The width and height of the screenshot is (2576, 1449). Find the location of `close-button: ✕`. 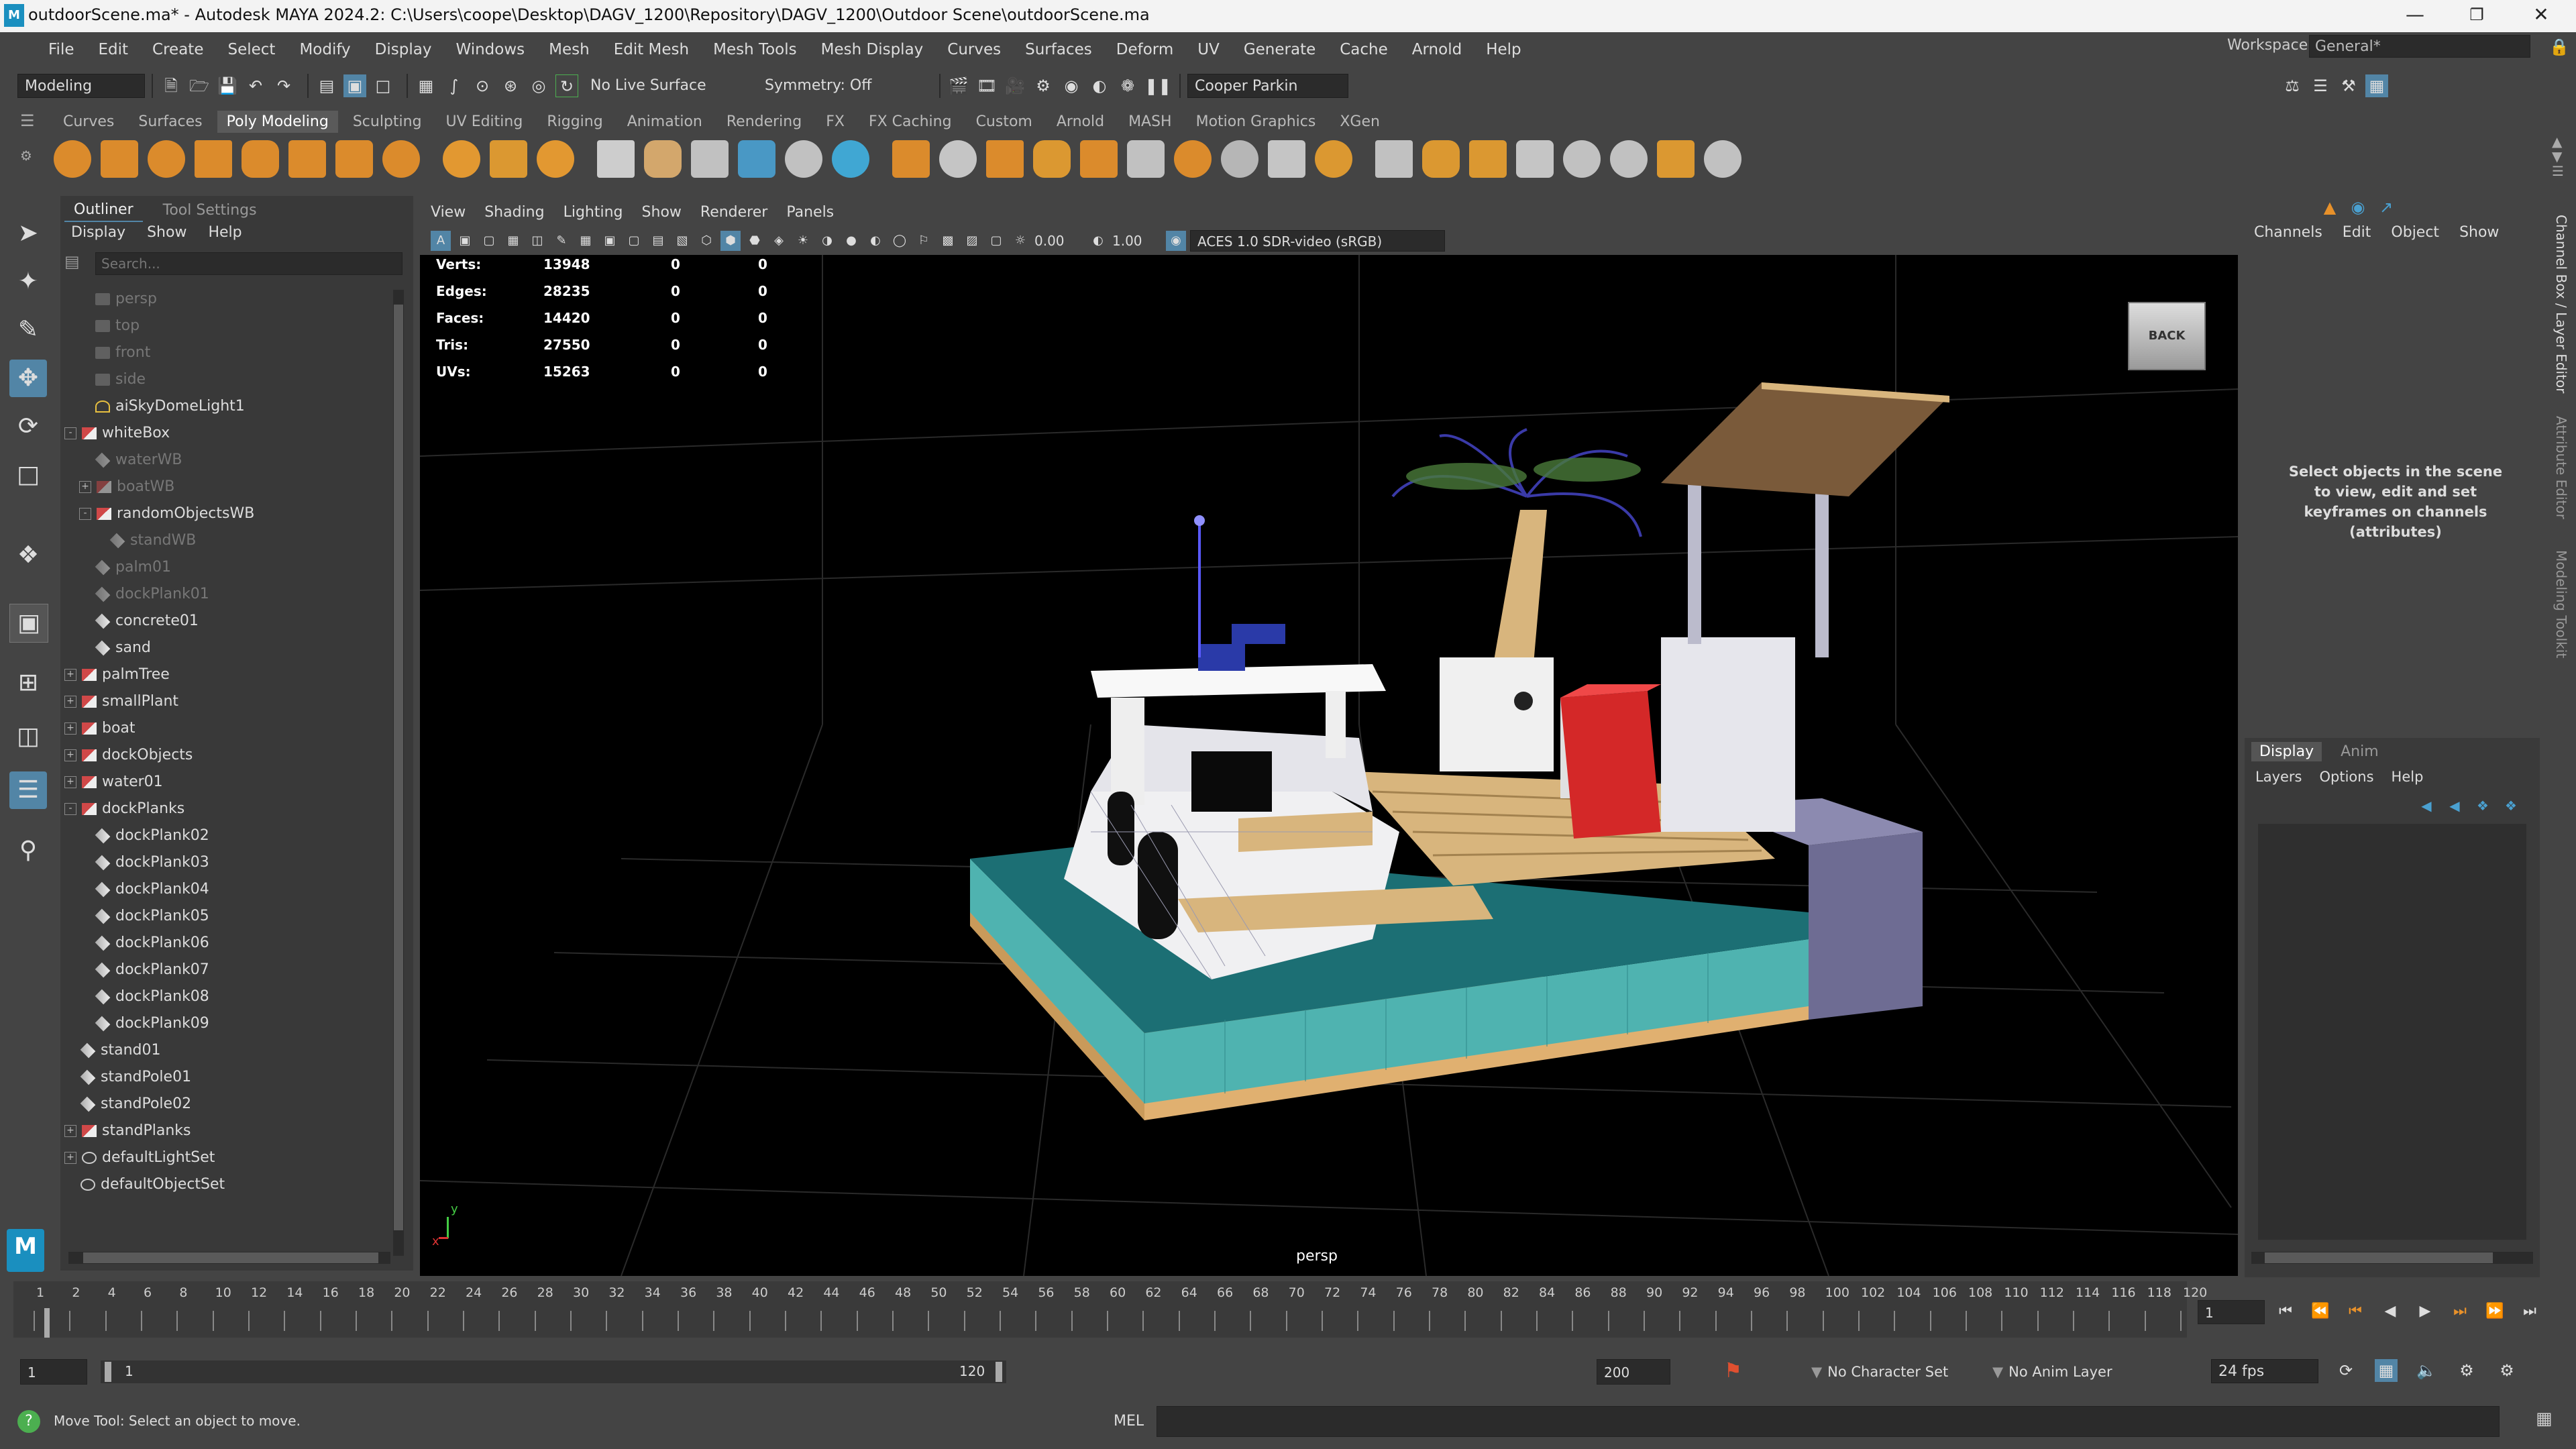

close-button: ✕ is located at coordinates (2541, 16).